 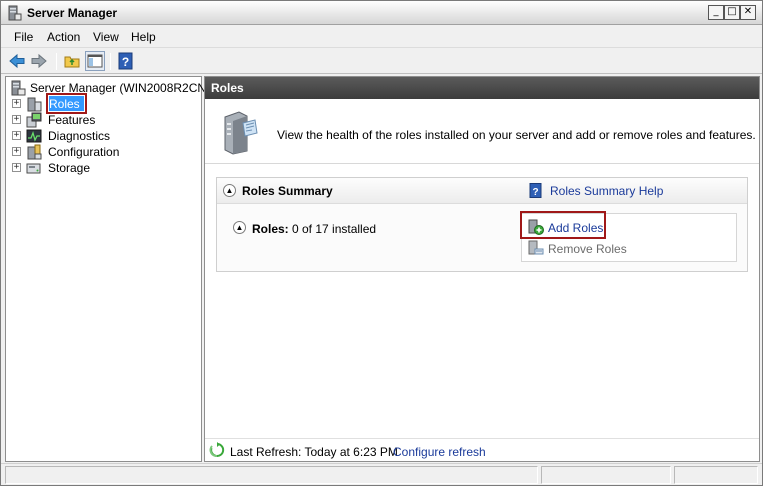 I want to click on tree-item-label: Storage, so click(x=69, y=168).